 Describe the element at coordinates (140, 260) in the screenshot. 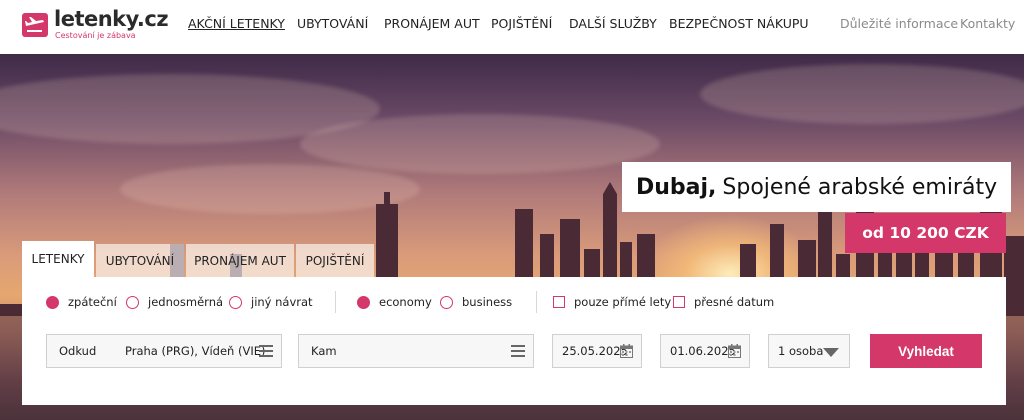

I see `tab-ubytovani: UBYTOVÁNÍ` at that location.